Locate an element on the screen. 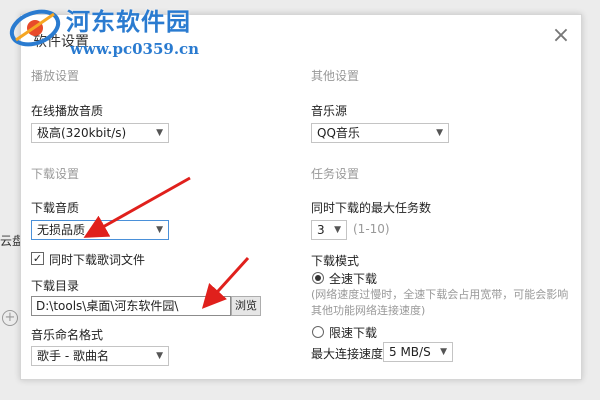 The height and width of the screenshot is (400, 600). online-quality-label: 在线播放音质 is located at coordinates (67, 111).